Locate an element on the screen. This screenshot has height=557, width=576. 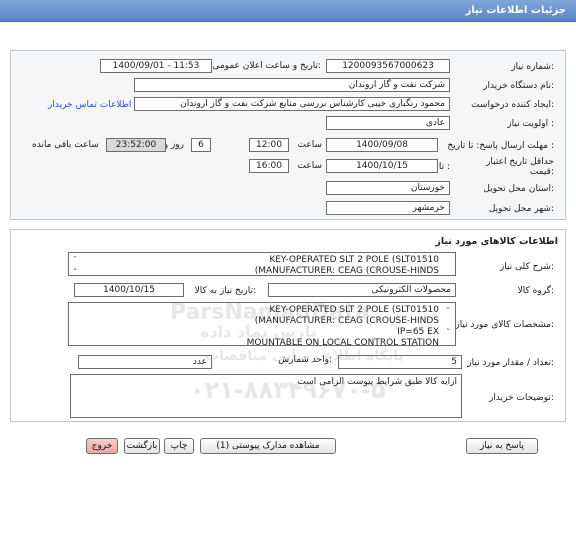
days-label: روز و is located at coordinates (173, 145).